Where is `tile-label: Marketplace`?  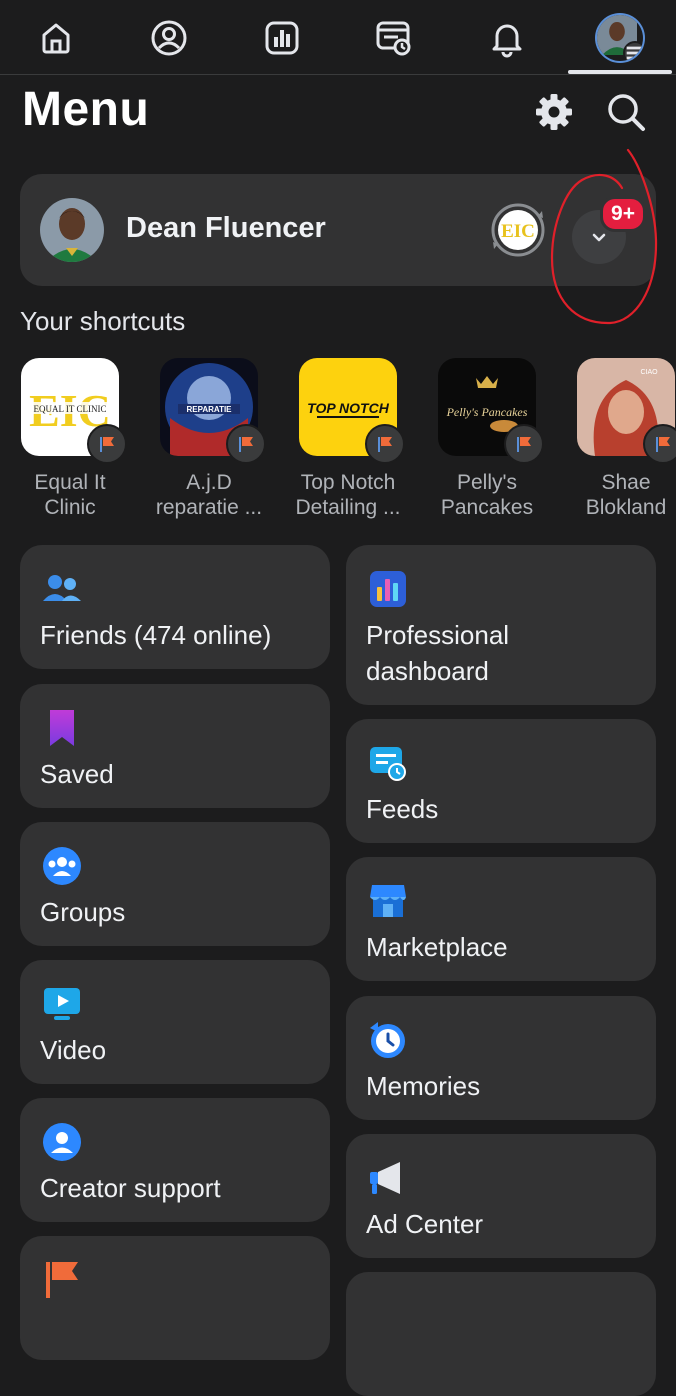
tile-label: Marketplace is located at coordinates (437, 947).